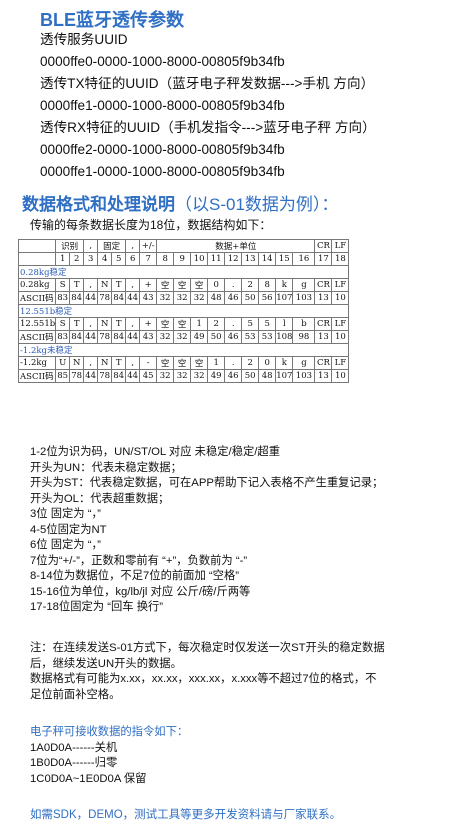 The width and height of the screenshot is (450, 834). Describe the element at coordinates (340, 259) in the screenshot. I see `table-cell: 18` at that location.